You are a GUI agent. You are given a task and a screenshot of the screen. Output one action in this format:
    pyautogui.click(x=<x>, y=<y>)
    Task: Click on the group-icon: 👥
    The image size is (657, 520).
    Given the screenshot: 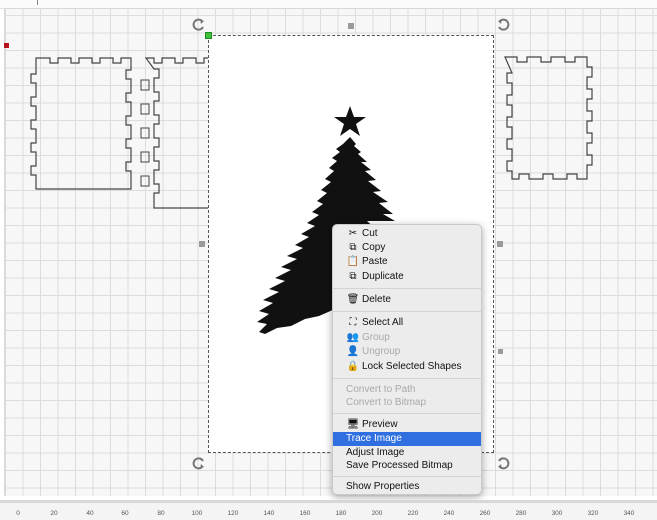 What is the action you would take?
    pyautogui.click(x=353, y=337)
    